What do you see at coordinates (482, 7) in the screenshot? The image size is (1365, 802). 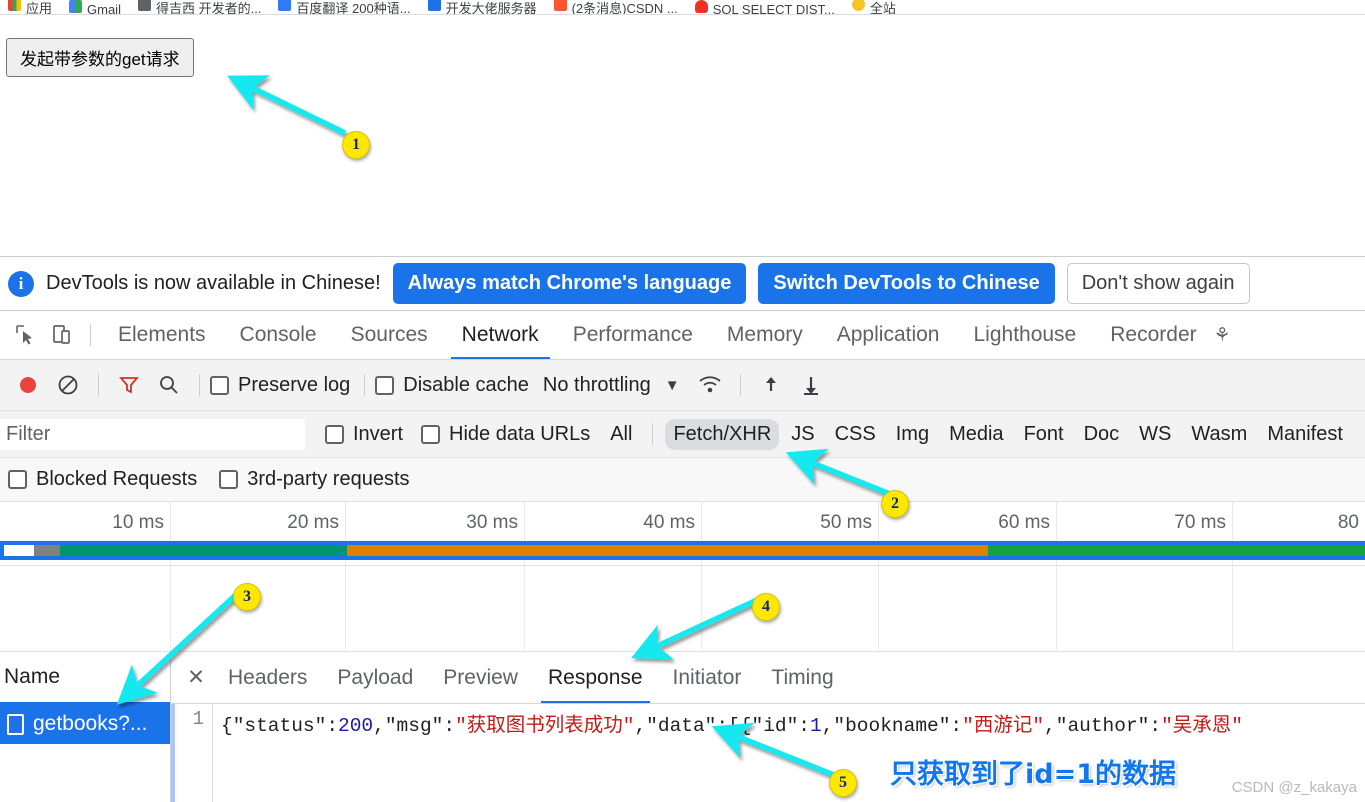 I see `bookmark-item: 开发大佬服务器` at bounding box center [482, 7].